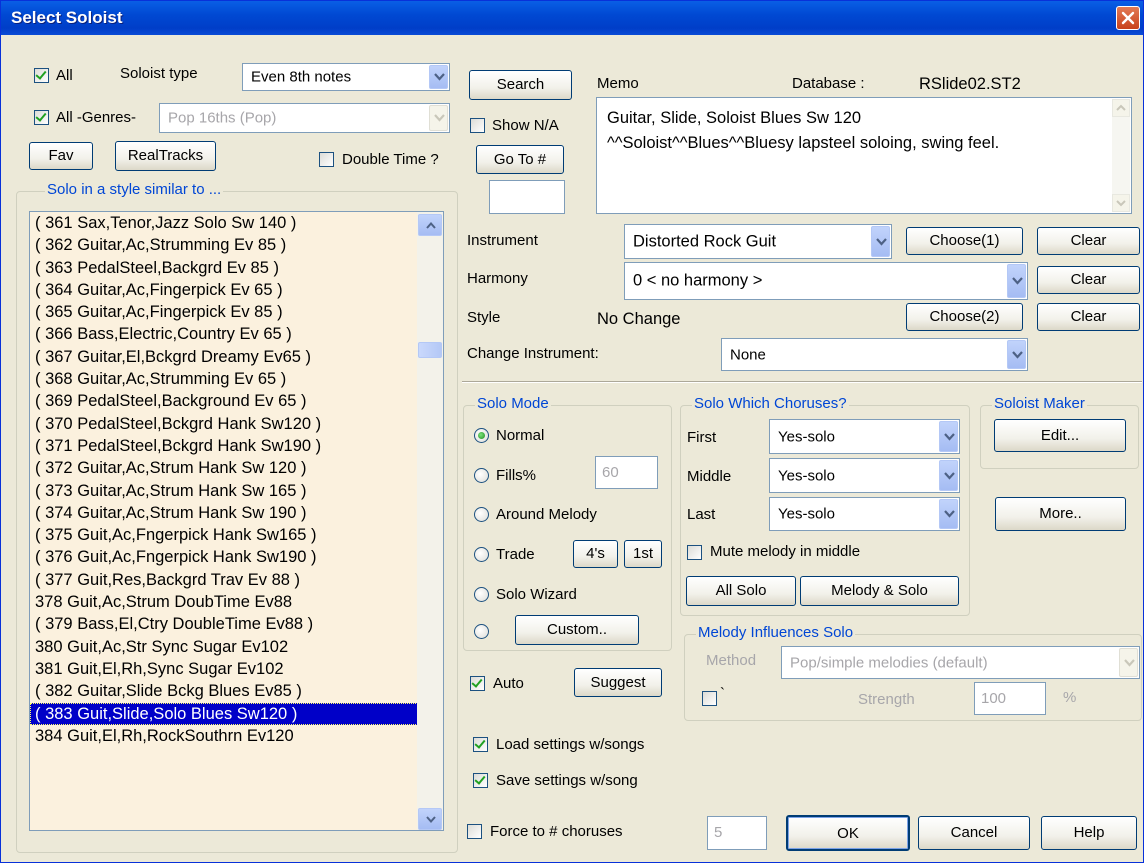  Describe the element at coordinates (1121, 203) in the screenshot. I see `memo-scroll-down` at that location.